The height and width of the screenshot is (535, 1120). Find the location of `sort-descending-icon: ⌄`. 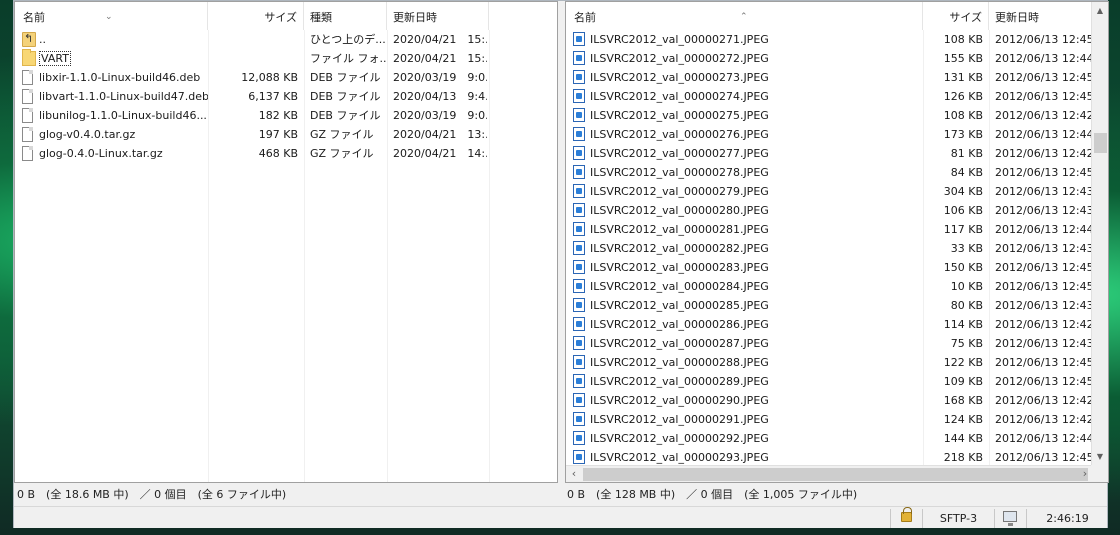

sort-descending-icon: ⌄ is located at coordinates (109, 17).